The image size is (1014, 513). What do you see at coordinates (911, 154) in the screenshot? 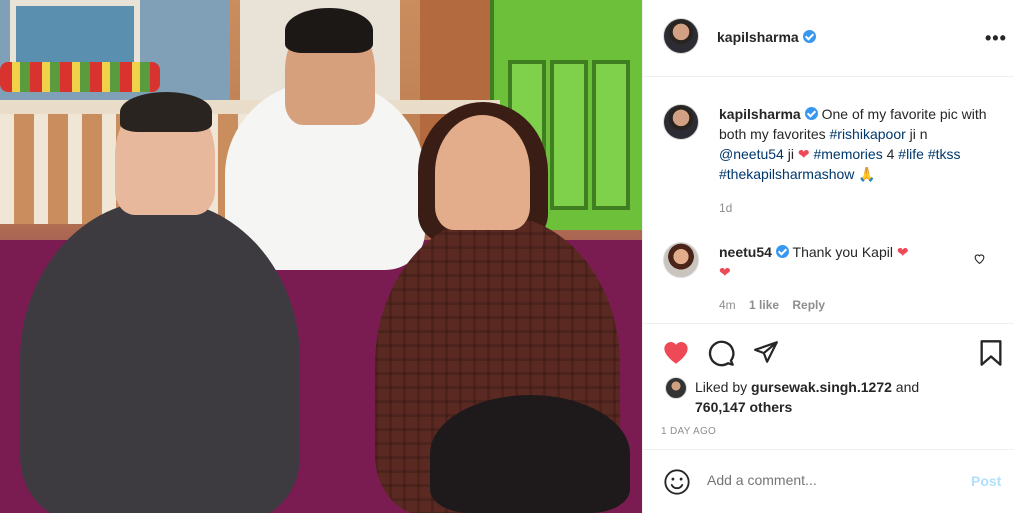
I see `hashtag-link: #life` at bounding box center [911, 154].